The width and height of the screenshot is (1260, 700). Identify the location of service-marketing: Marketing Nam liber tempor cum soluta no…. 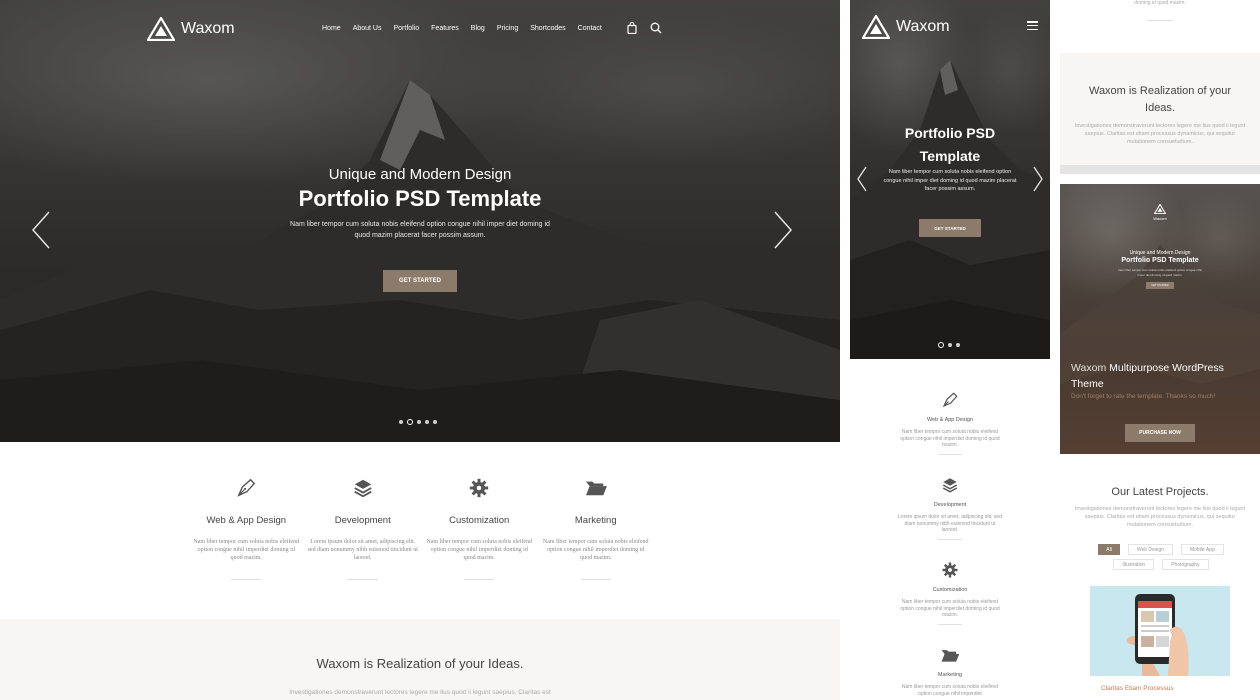
(596, 528).